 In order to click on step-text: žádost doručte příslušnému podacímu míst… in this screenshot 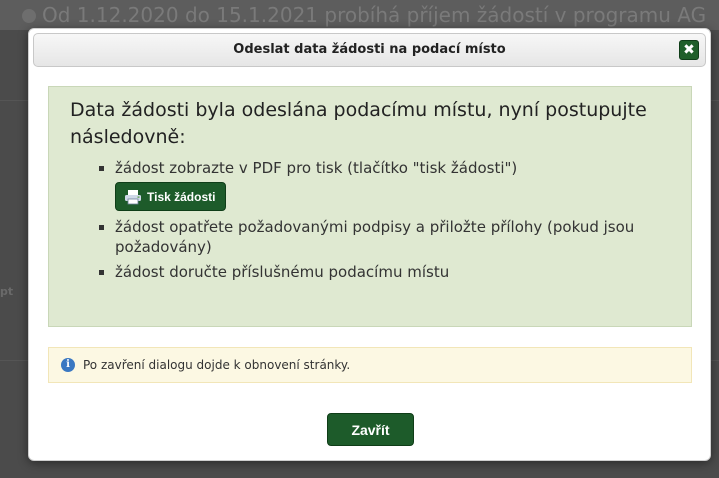, I will do `click(282, 272)`.